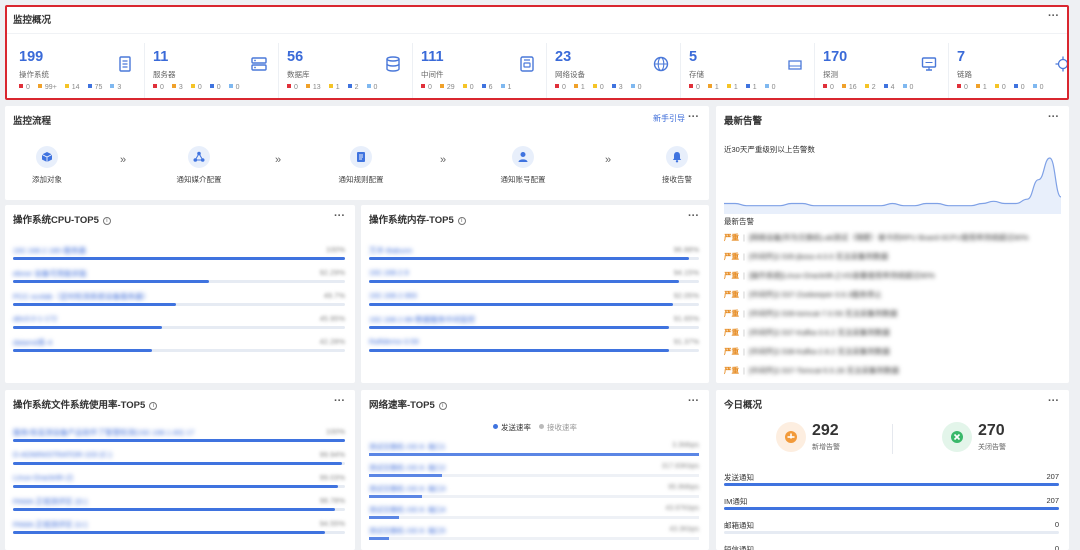 This screenshot has height=550, width=1080. What do you see at coordinates (811, 372) in the screenshot?
I see `alarm-item: 严重 | [中间件]2.537-Tomcat-5.5.28 无法采集到数据` at bounding box center [811, 372].